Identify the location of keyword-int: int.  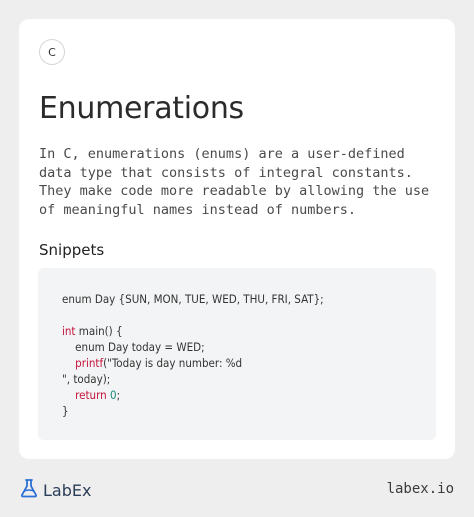
(69, 331).